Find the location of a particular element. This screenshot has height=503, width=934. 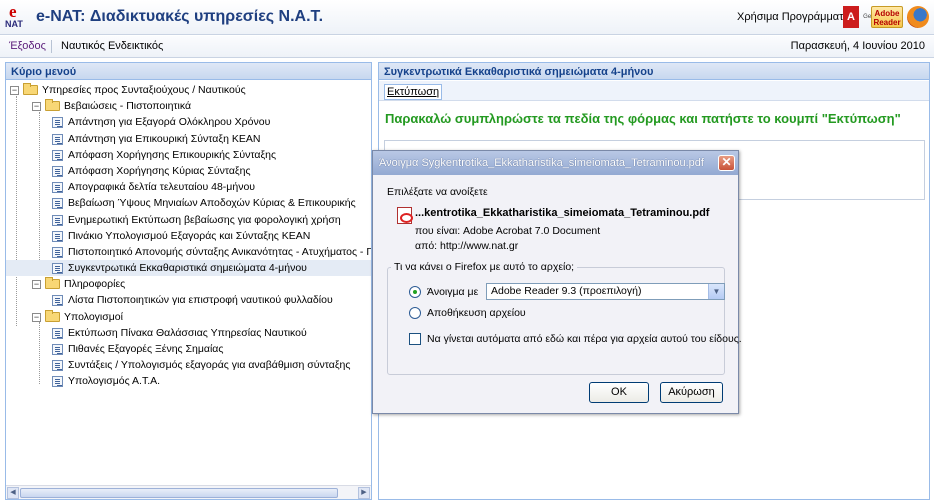

application-select-value: Adobe Reader 9.3 (προεπιλογή) is located at coordinates (566, 291).